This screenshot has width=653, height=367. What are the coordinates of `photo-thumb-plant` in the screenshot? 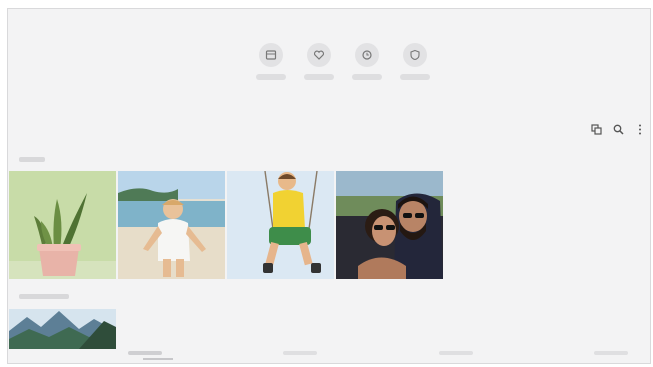 It's located at (62, 225).